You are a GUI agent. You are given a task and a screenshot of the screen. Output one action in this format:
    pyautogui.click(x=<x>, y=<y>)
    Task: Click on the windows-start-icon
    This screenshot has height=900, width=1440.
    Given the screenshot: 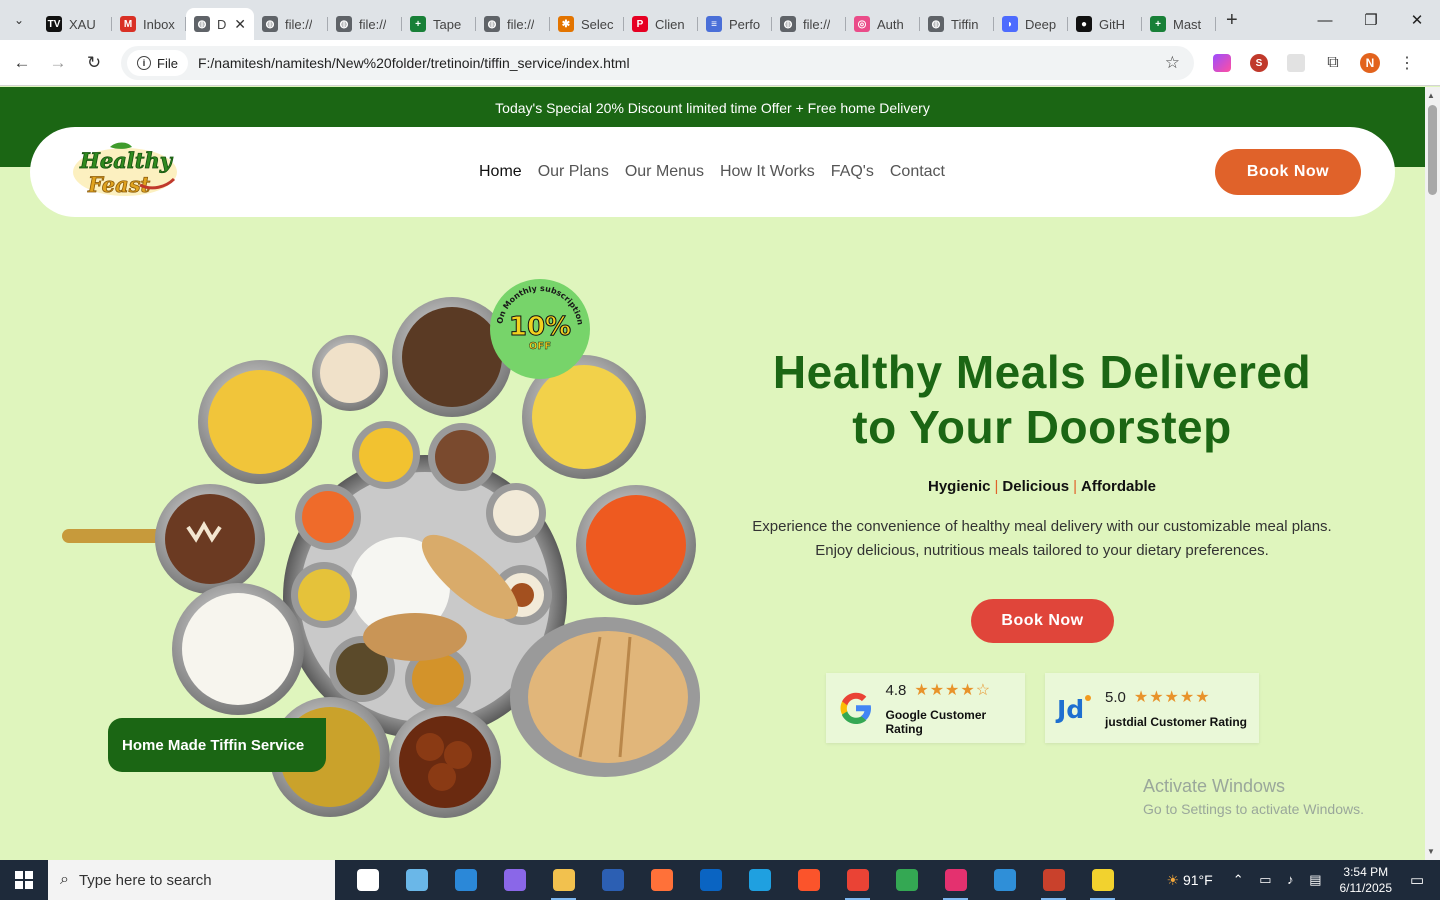 What is the action you would take?
    pyautogui.click(x=24, y=880)
    